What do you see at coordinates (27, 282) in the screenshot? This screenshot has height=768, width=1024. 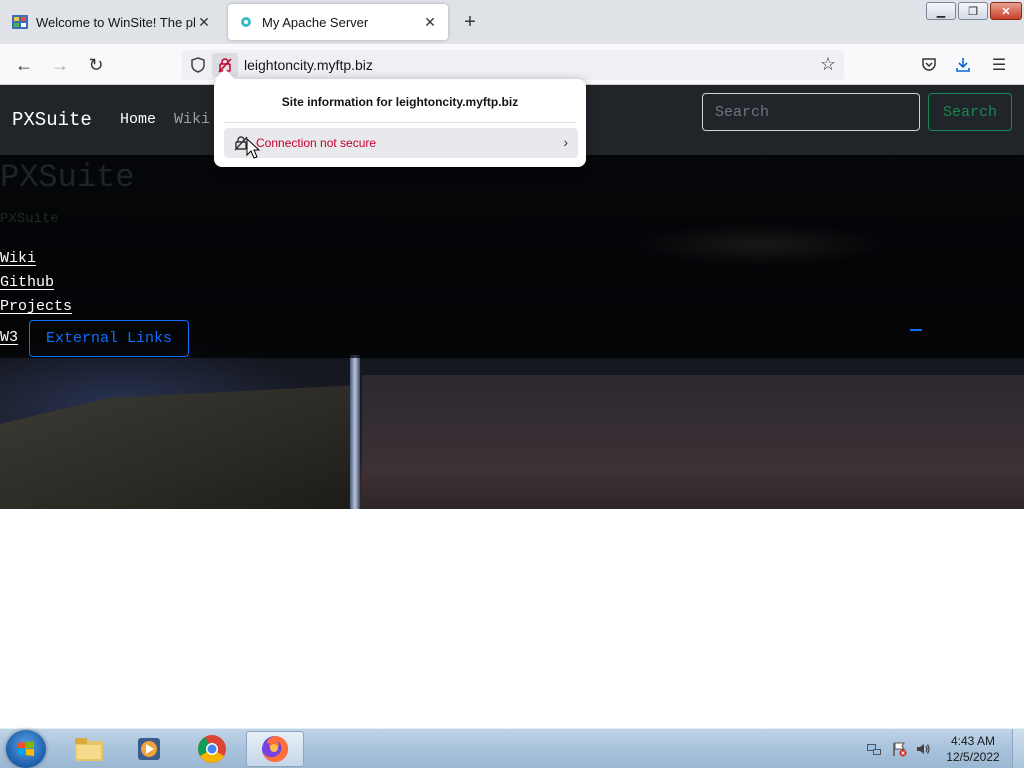 I see `hero-link-github: Github` at bounding box center [27, 282].